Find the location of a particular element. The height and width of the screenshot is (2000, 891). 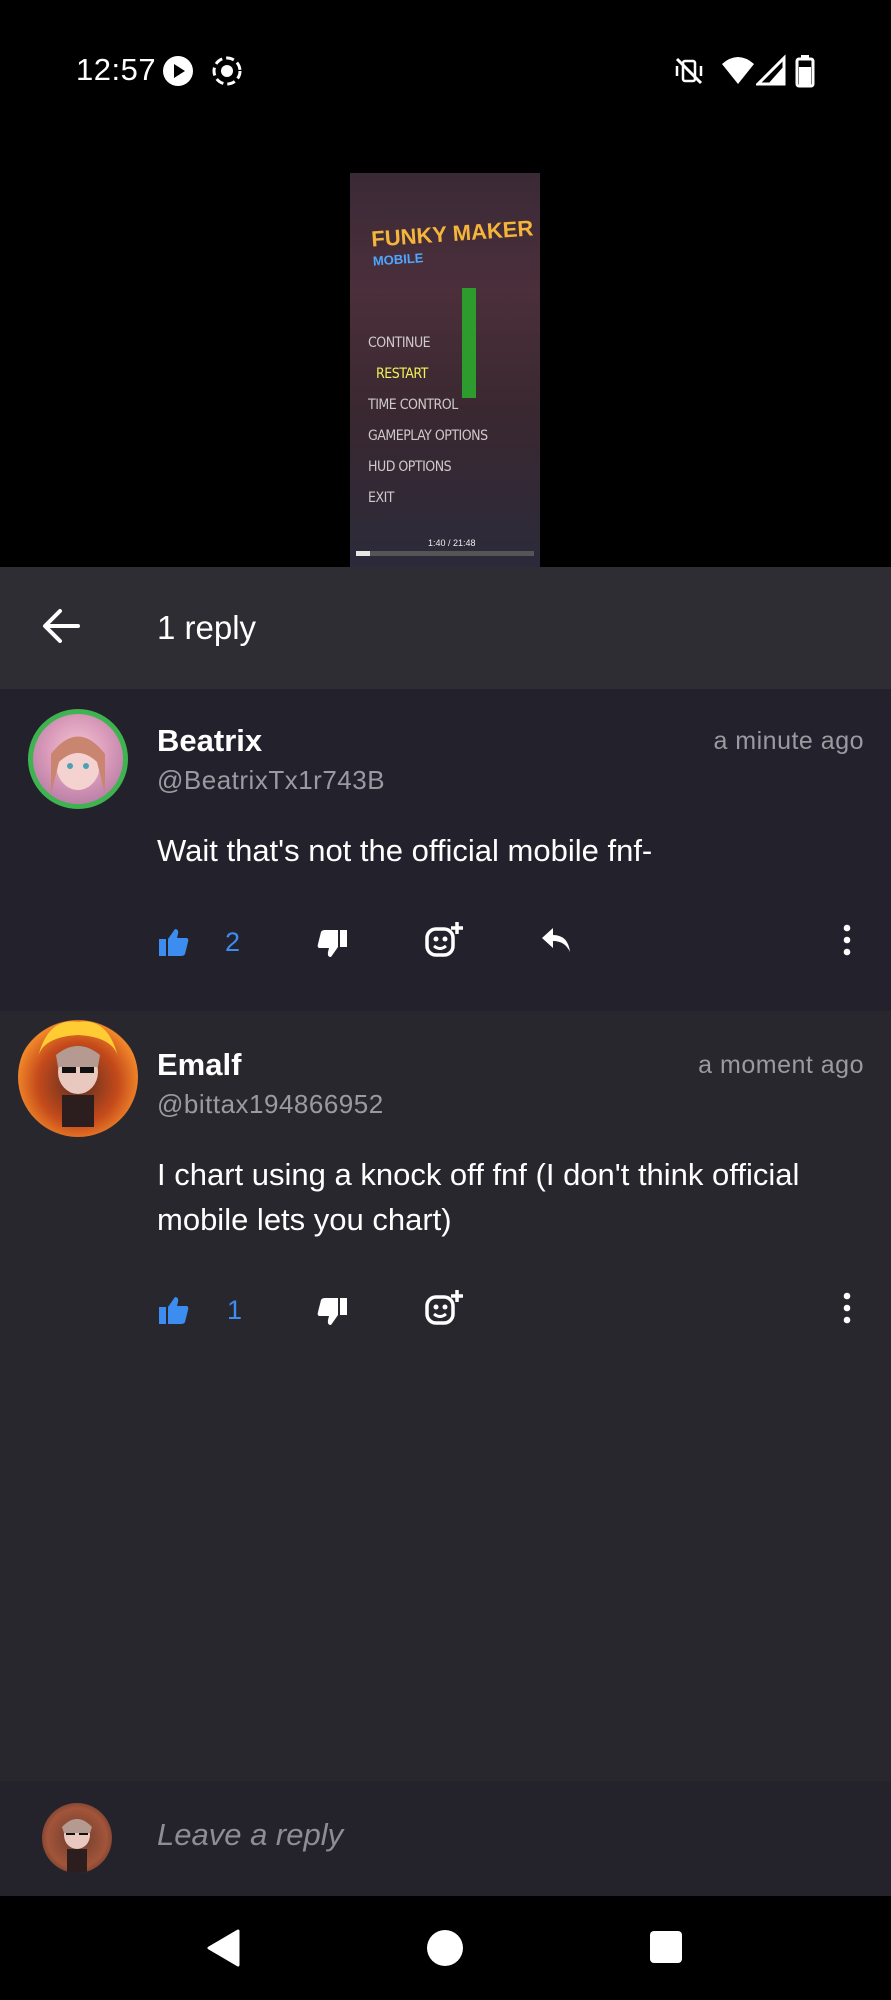

home-nav-icon is located at coordinates (445, 1948).